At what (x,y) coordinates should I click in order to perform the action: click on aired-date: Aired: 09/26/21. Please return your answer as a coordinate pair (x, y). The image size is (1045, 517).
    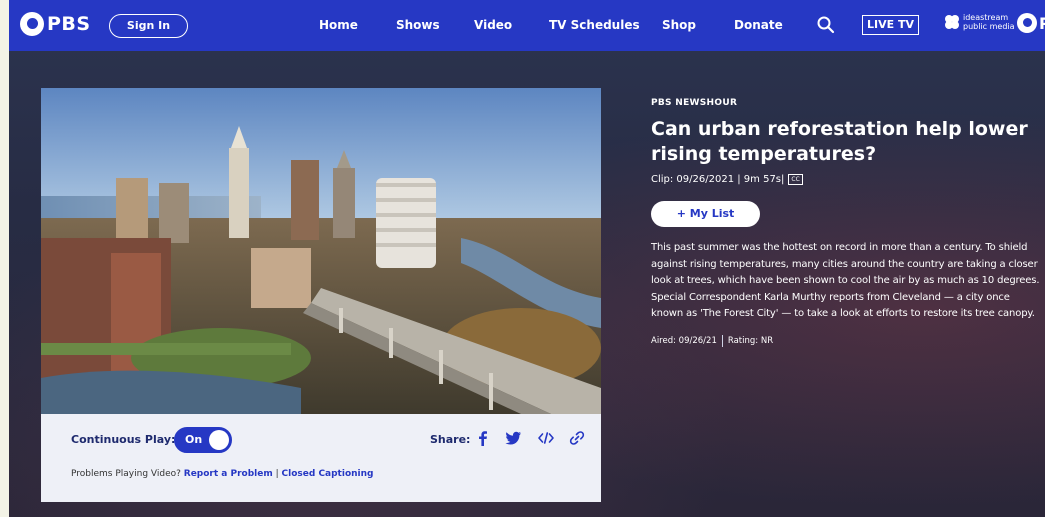
    Looking at the image, I should click on (684, 340).